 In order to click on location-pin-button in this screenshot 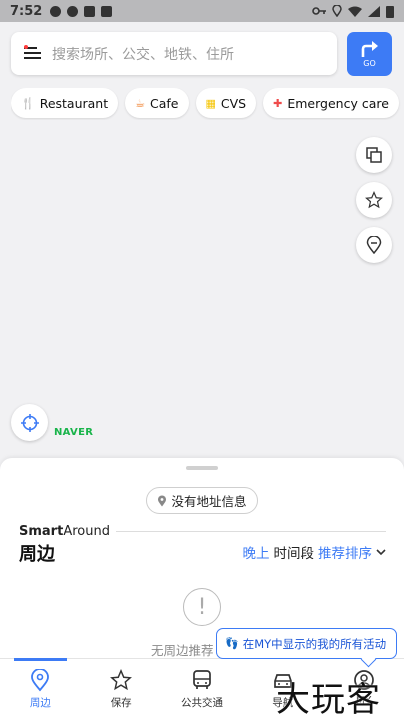, I will do `click(374, 245)`.